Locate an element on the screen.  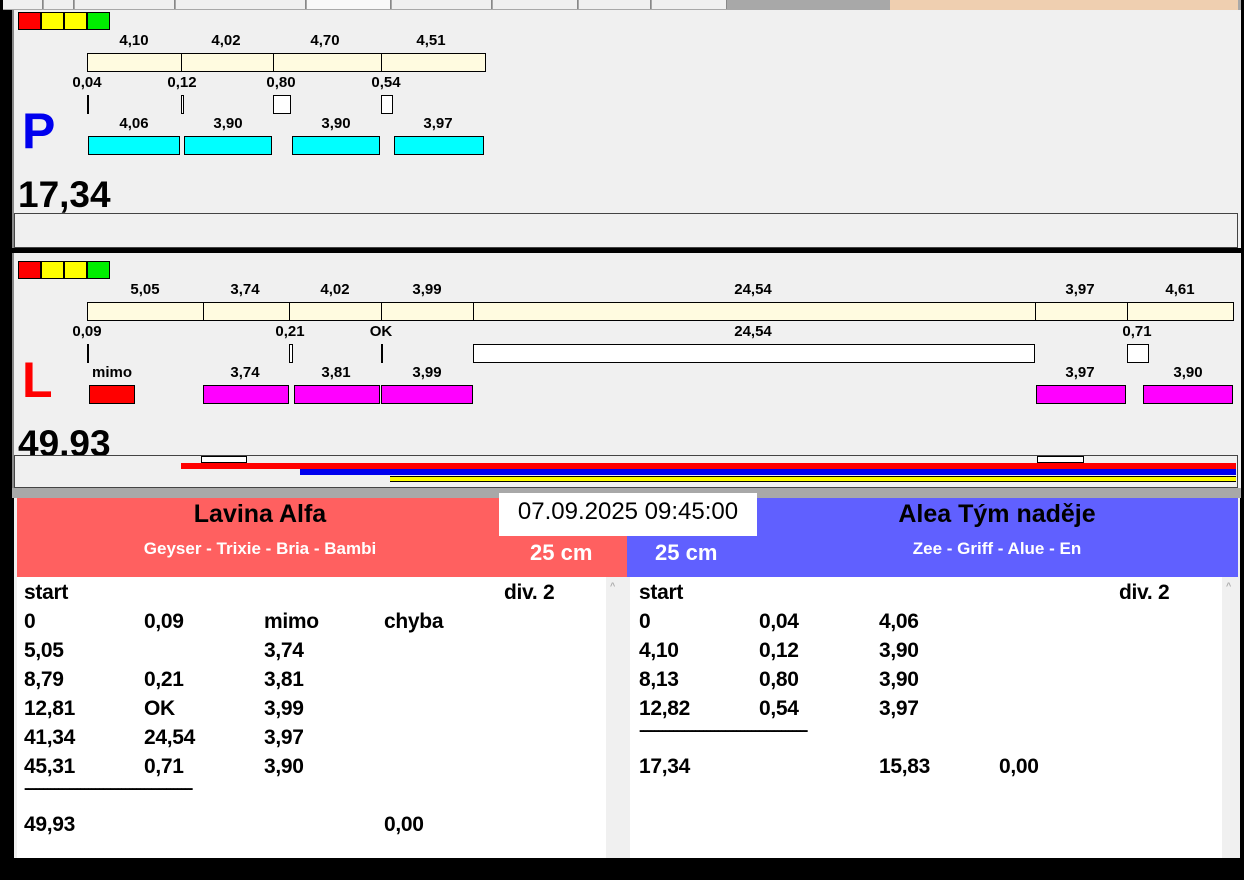
segment-label: 3,97 is located at coordinates (1080, 289).